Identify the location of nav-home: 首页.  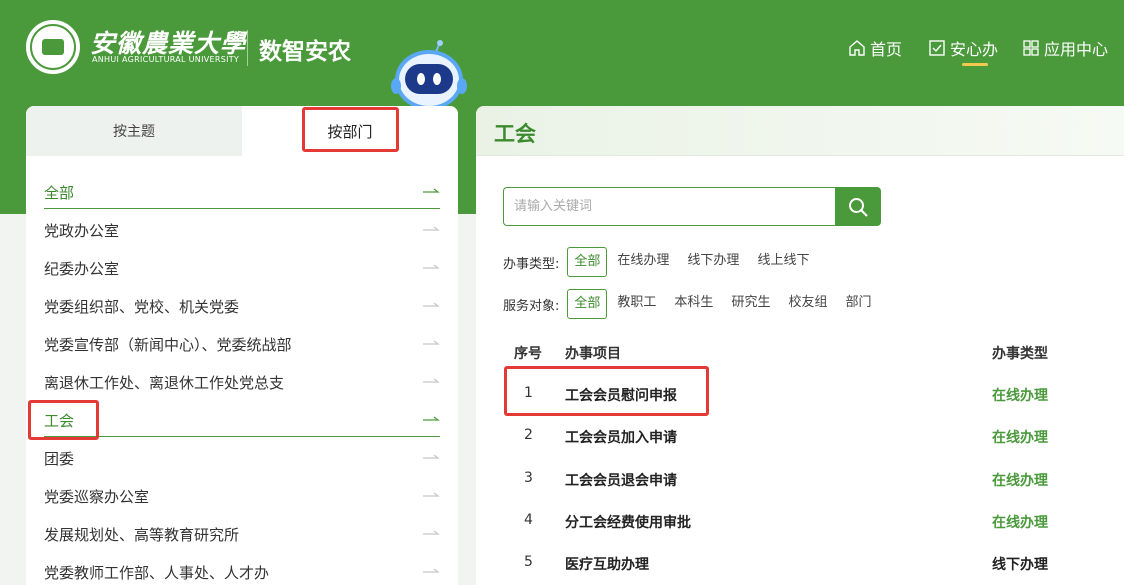
(875, 48).